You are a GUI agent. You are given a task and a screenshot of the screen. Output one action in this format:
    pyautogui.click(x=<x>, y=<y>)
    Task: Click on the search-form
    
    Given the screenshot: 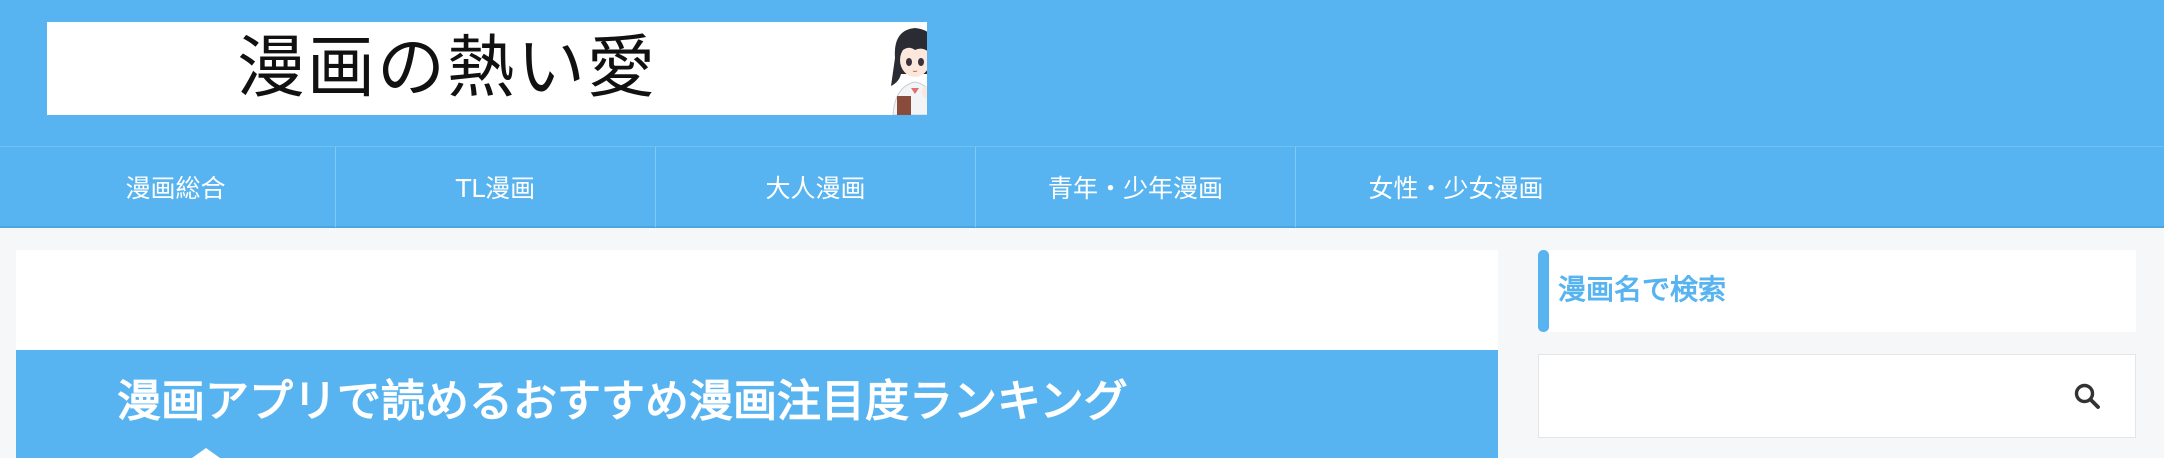 What is the action you would take?
    pyautogui.click(x=1837, y=396)
    